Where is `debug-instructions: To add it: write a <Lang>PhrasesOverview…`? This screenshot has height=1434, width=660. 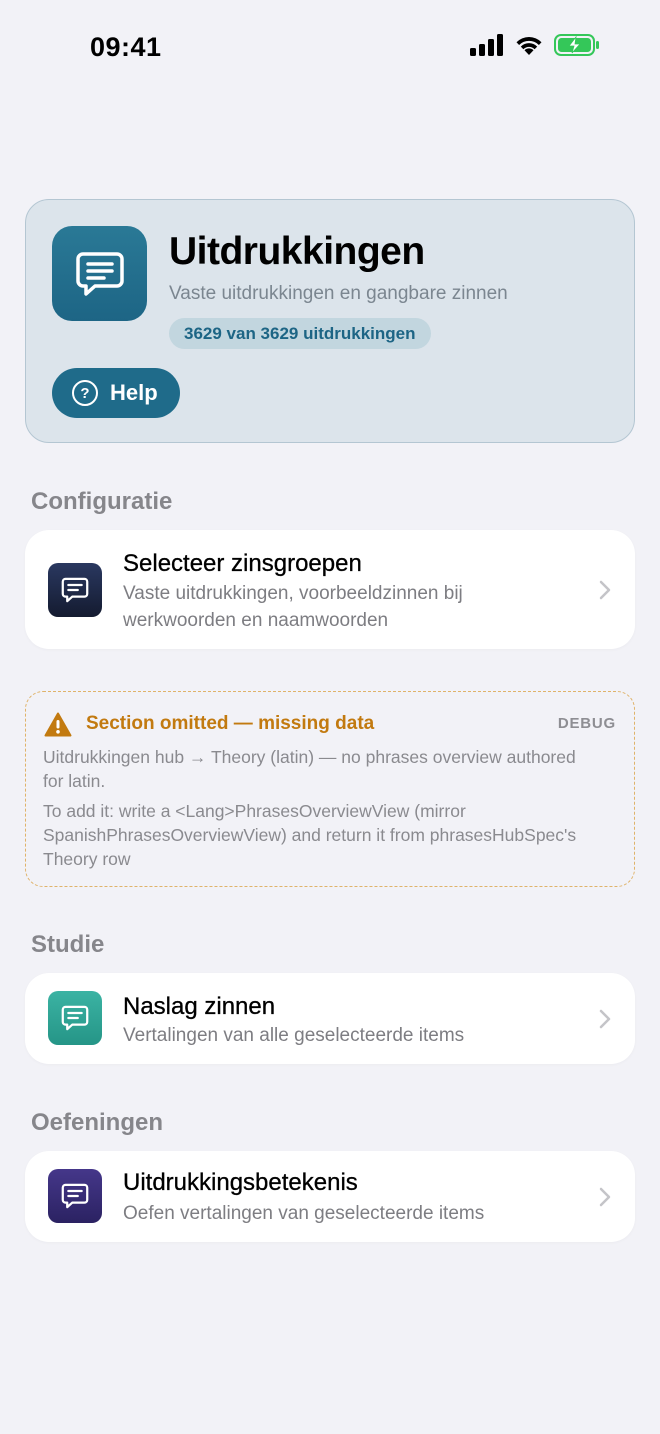
debug-instructions: To add it: write a <Lang>PhrasesOverview… is located at coordinates (310, 835).